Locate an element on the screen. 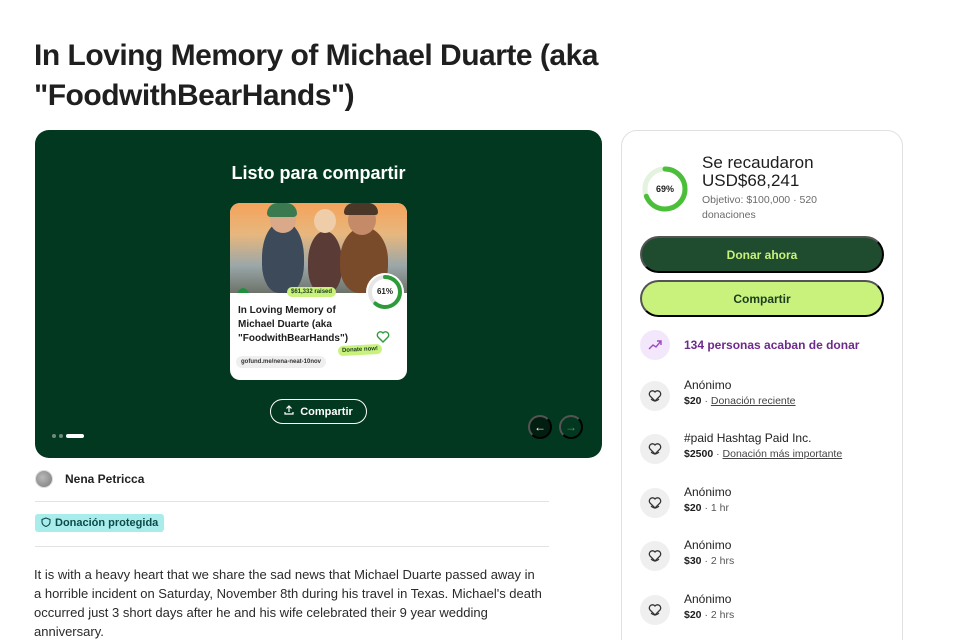 The width and height of the screenshot is (960, 640). arrow-right-icon: → is located at coordinates (571, 427).